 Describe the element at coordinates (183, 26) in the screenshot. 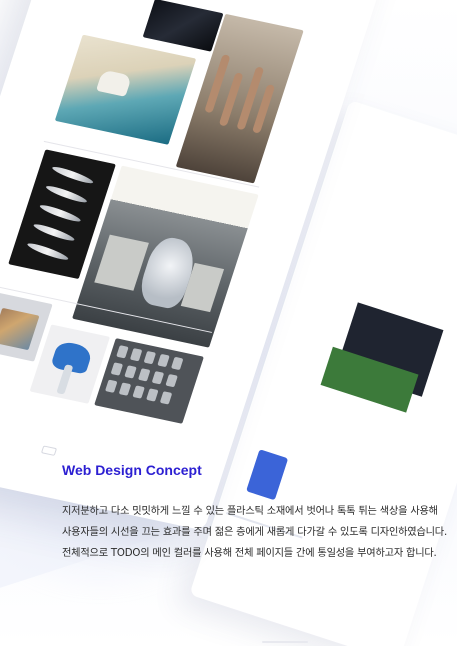

I see `thumbnail-night-water` at that location.